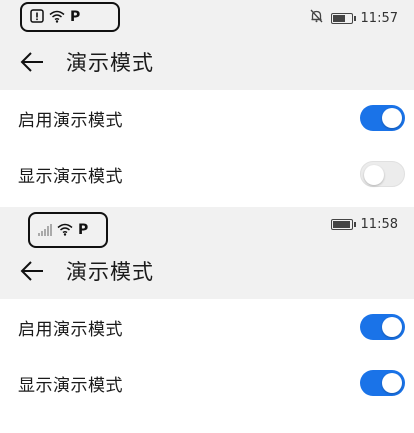 The width and height of the screenshot is (414, 433). I want to click on status-time: 11:58, so click(379, 224).